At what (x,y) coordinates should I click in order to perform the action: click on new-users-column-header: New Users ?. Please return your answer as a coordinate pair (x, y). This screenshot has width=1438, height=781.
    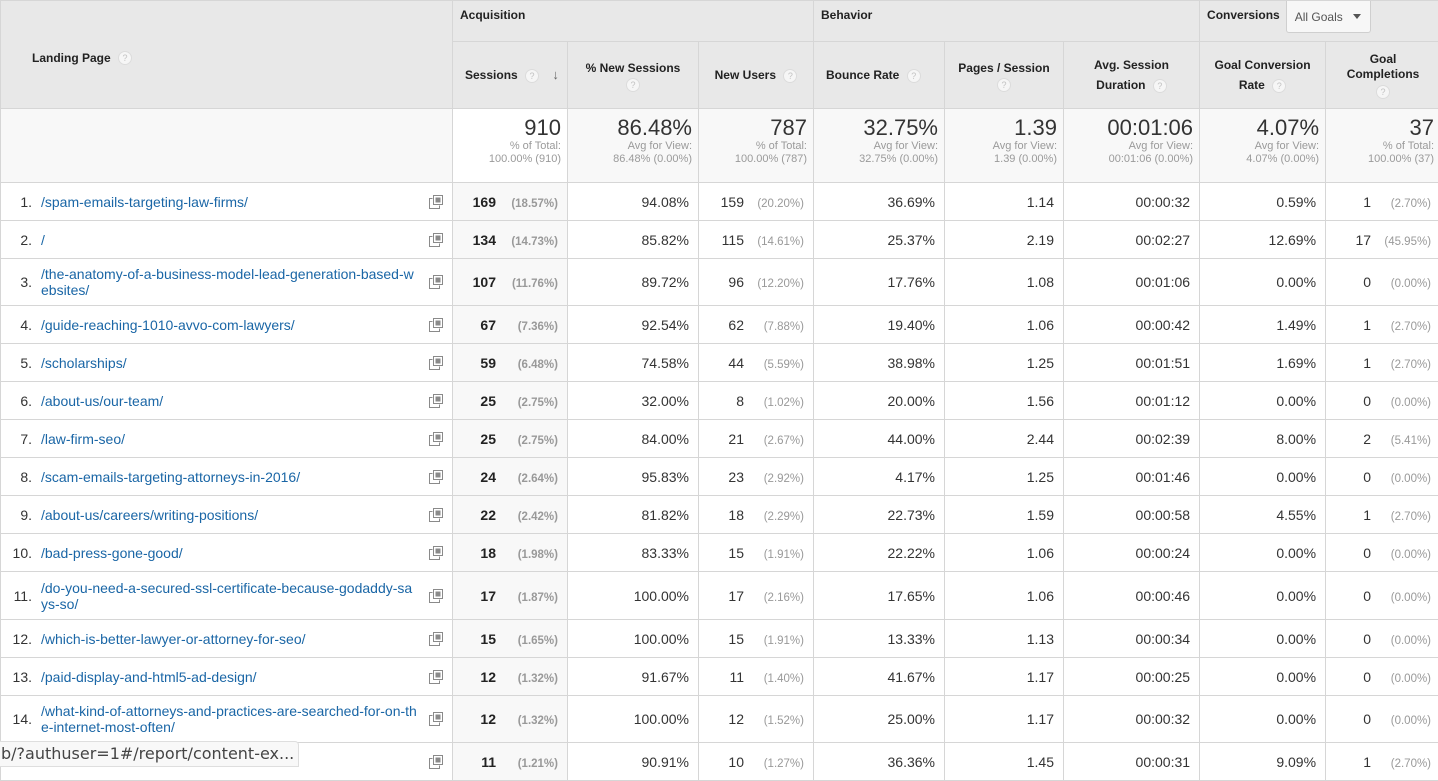
    Looking at the image, I should click on (756, 75).